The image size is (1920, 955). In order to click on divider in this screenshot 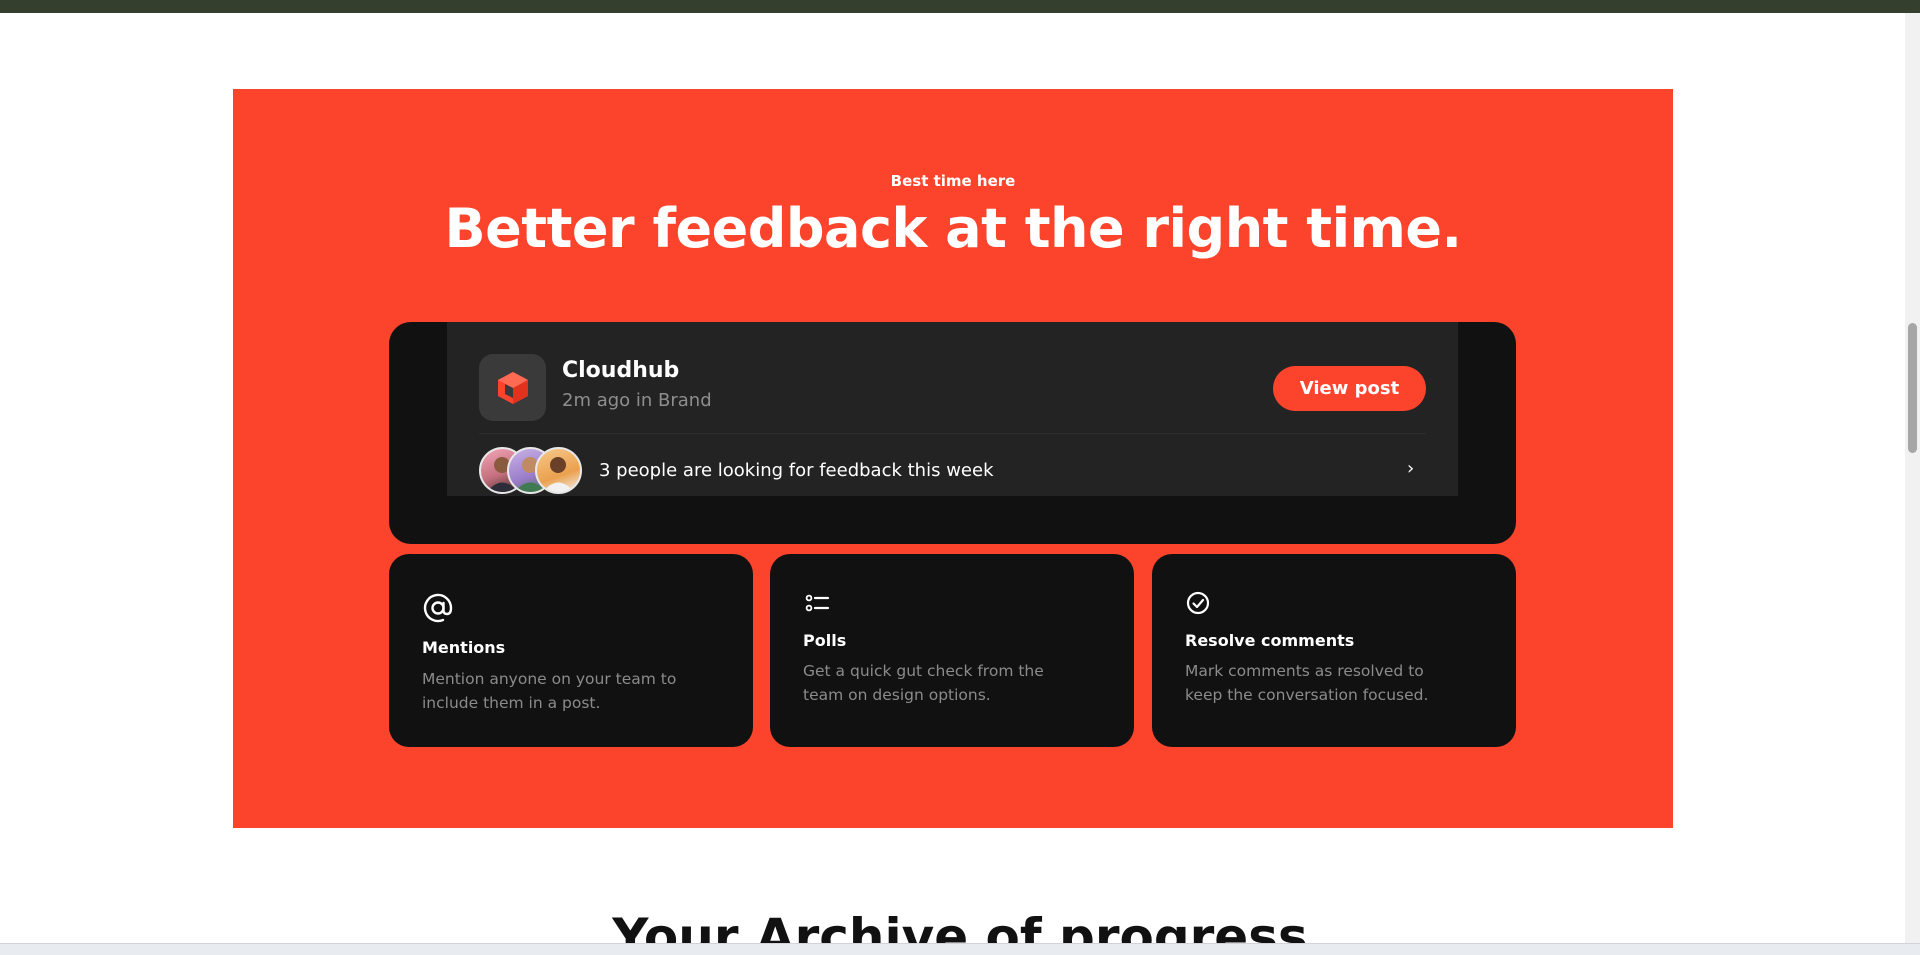, I will do `click(952, 433)`.